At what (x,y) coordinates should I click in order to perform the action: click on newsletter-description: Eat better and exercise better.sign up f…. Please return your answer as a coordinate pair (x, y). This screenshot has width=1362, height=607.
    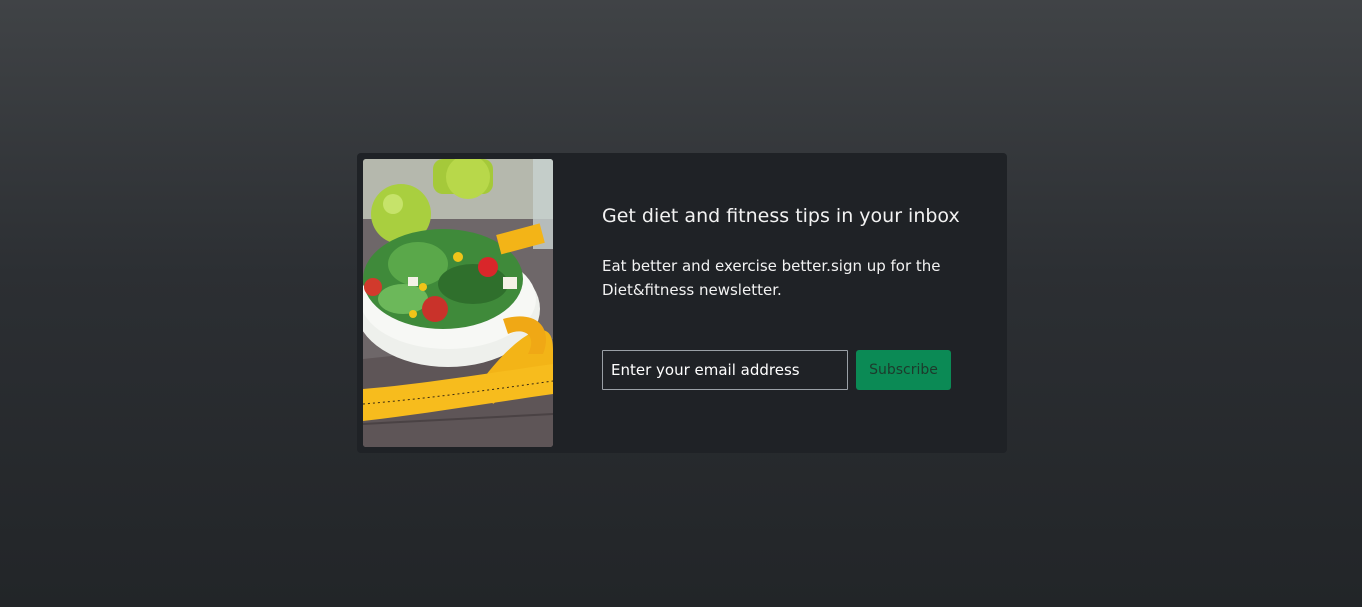
    Looking at the image, I should click on (771, 278).